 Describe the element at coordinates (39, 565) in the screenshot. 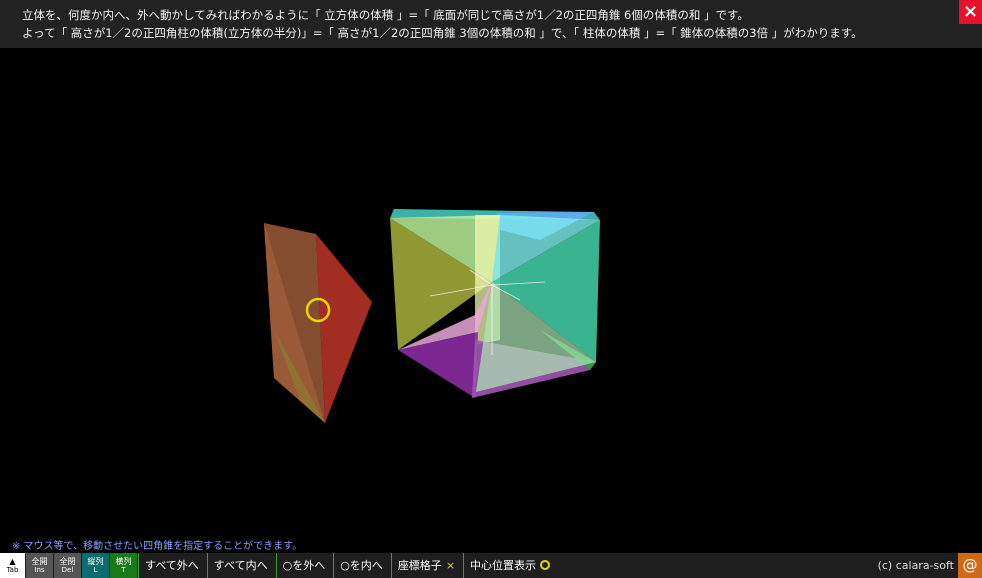

I see `all-open-button: 全開 Ins` at that location.